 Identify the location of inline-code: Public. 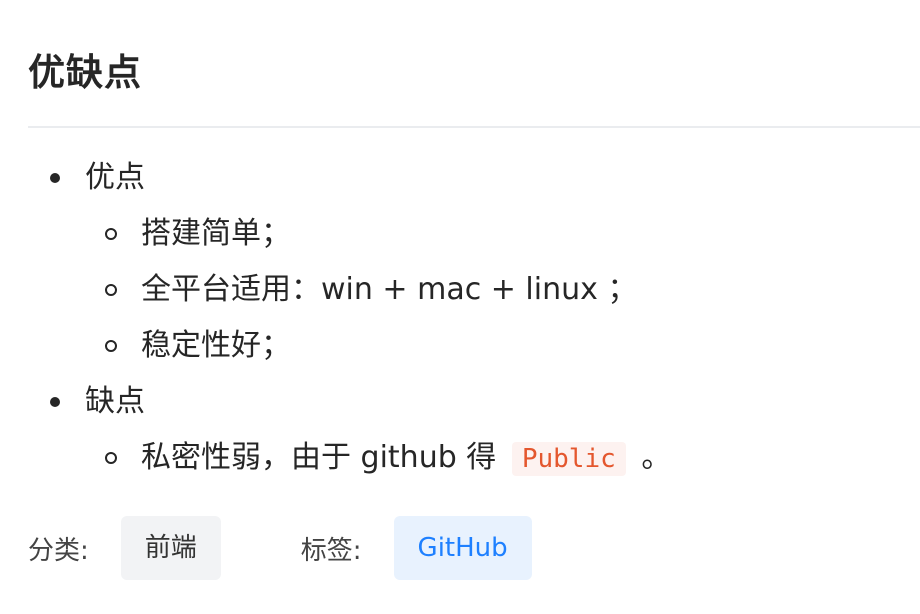
(568, 459).